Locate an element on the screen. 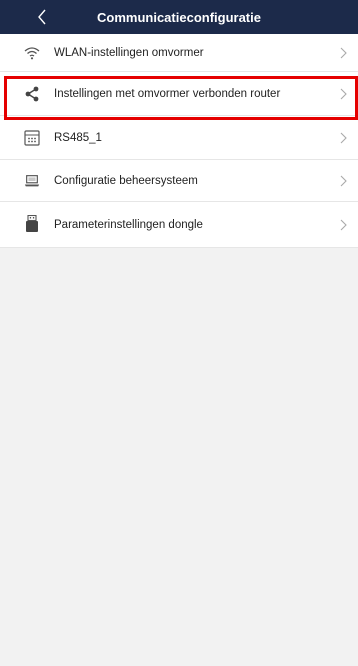  back-button is located at coordinates (42, 17).